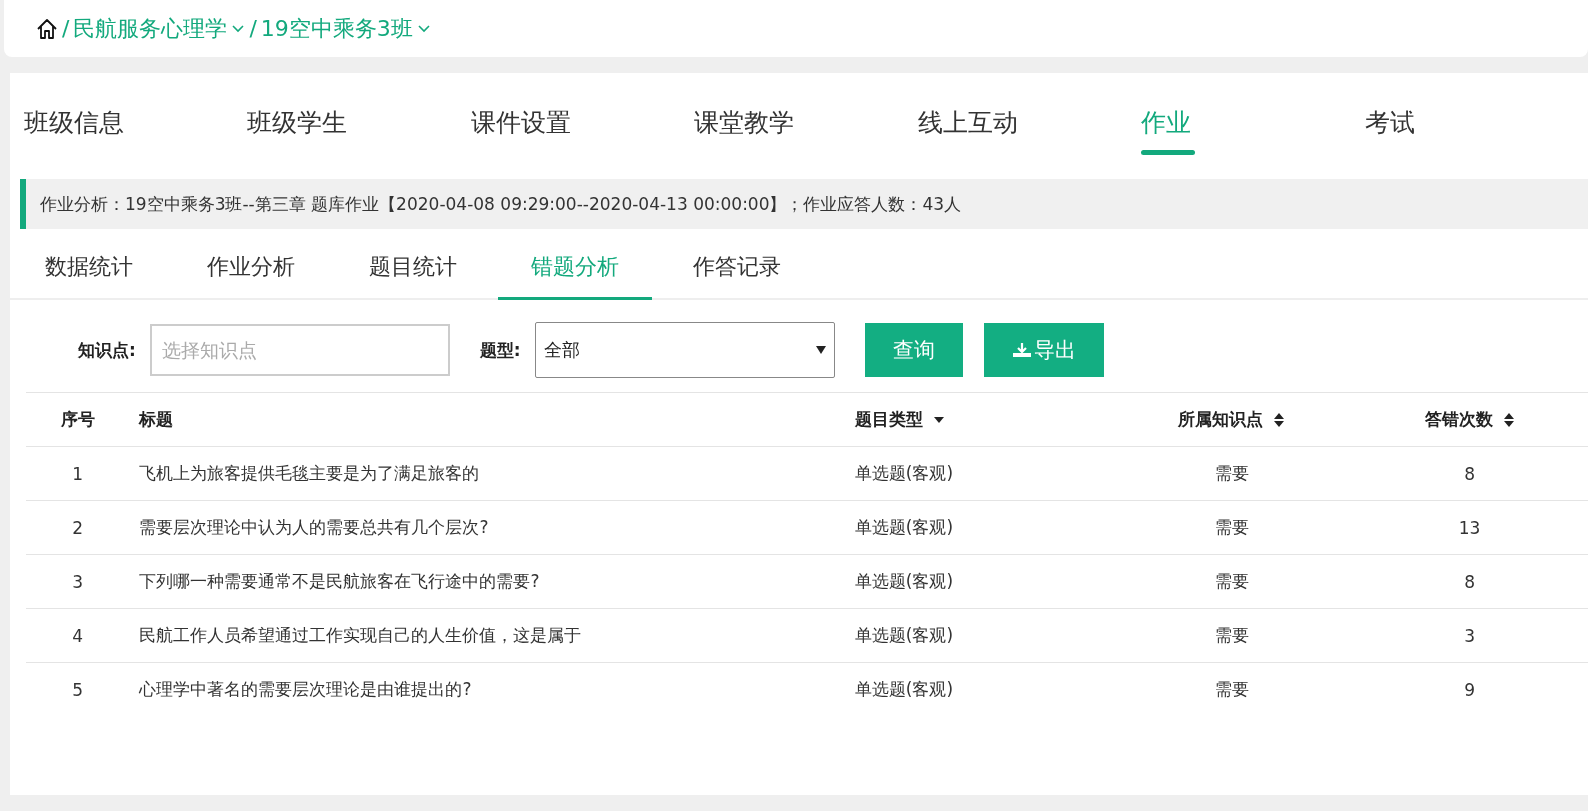 The image size is (1588, 811). What do you see at coordinates (500, 350) in the screenshot?
I see `type-label: 题型:` at bounding box center [500, 350].